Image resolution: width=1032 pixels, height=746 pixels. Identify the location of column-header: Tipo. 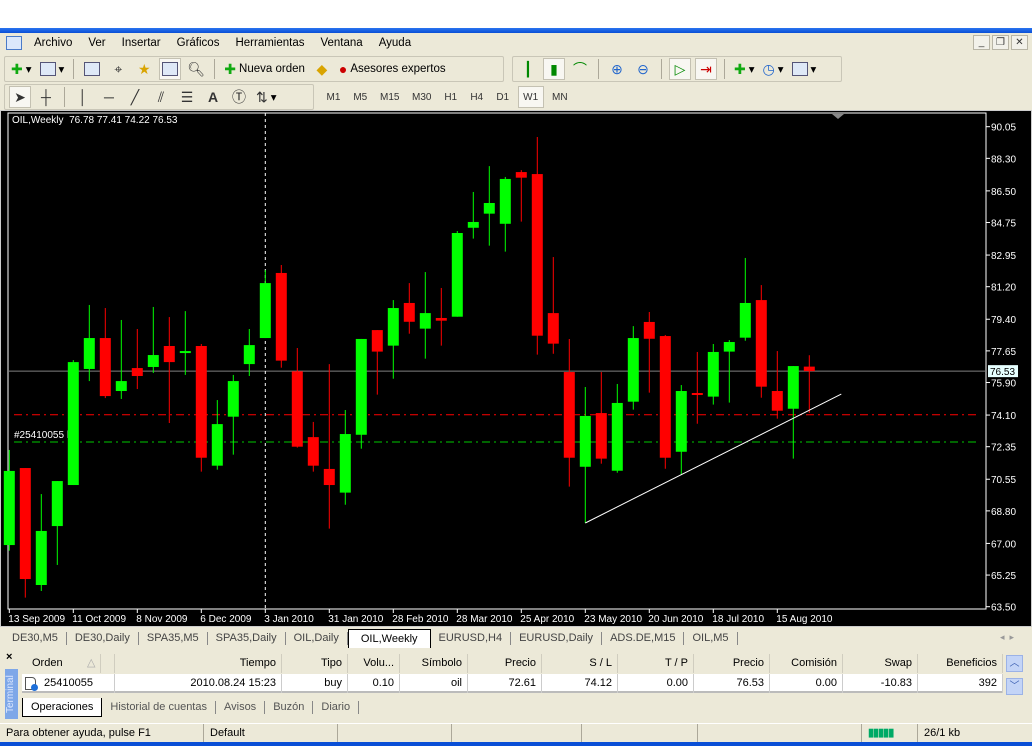
(315, 663).